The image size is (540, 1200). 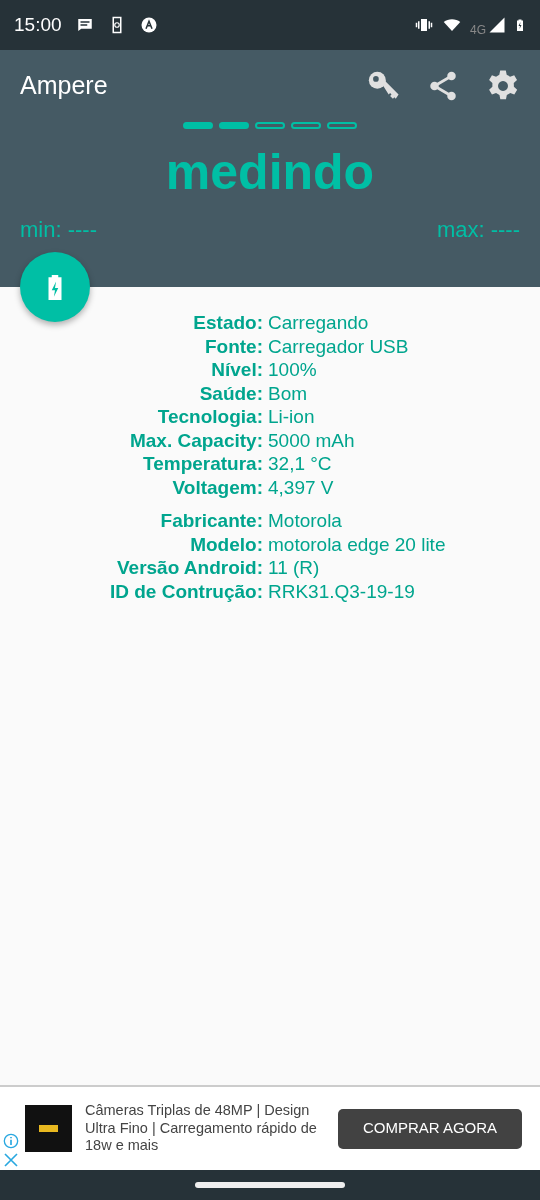 What do you see at coordinates (338, 346) in the screenshot?
I see `info-value: Carregador USB` at bounding box center [338, 346].